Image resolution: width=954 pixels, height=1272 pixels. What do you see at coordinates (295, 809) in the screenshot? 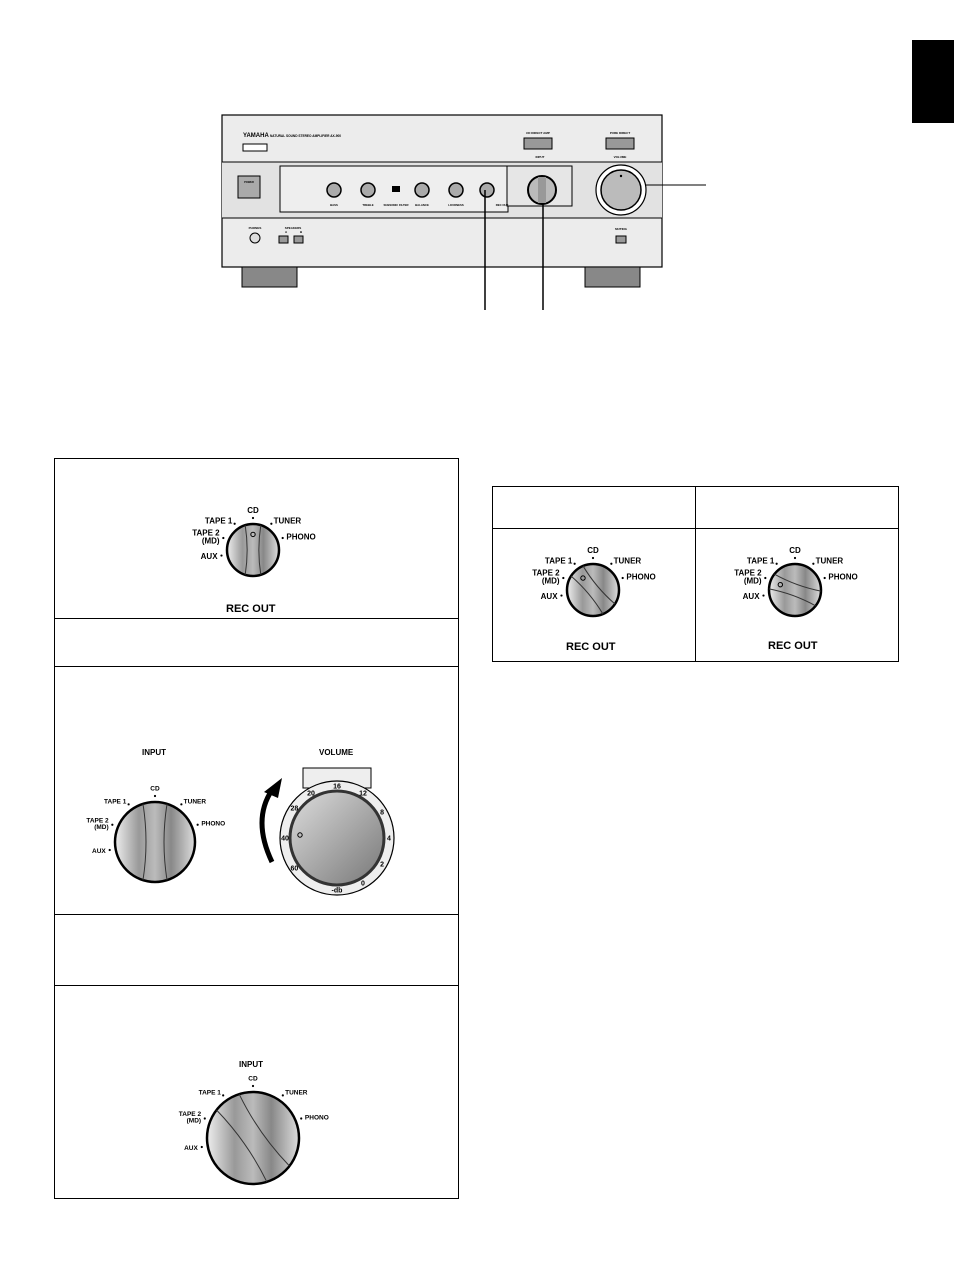
I see `volume-scale-label: 28` at bounding box center [295, 809].